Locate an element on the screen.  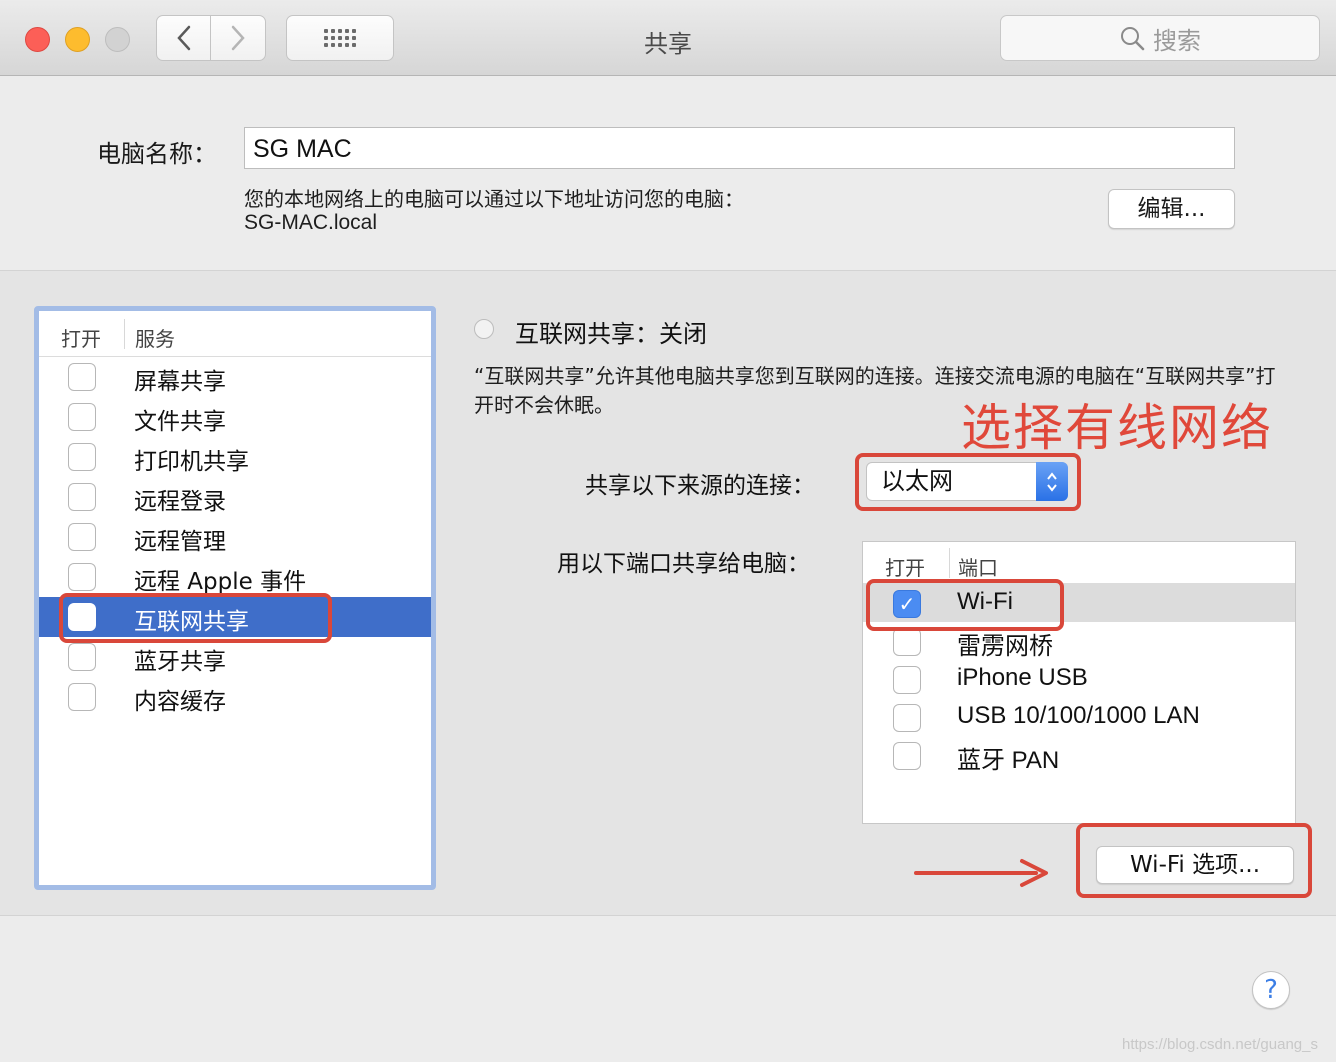
service-label: 远程管理 is located at coordinates (180, 542).